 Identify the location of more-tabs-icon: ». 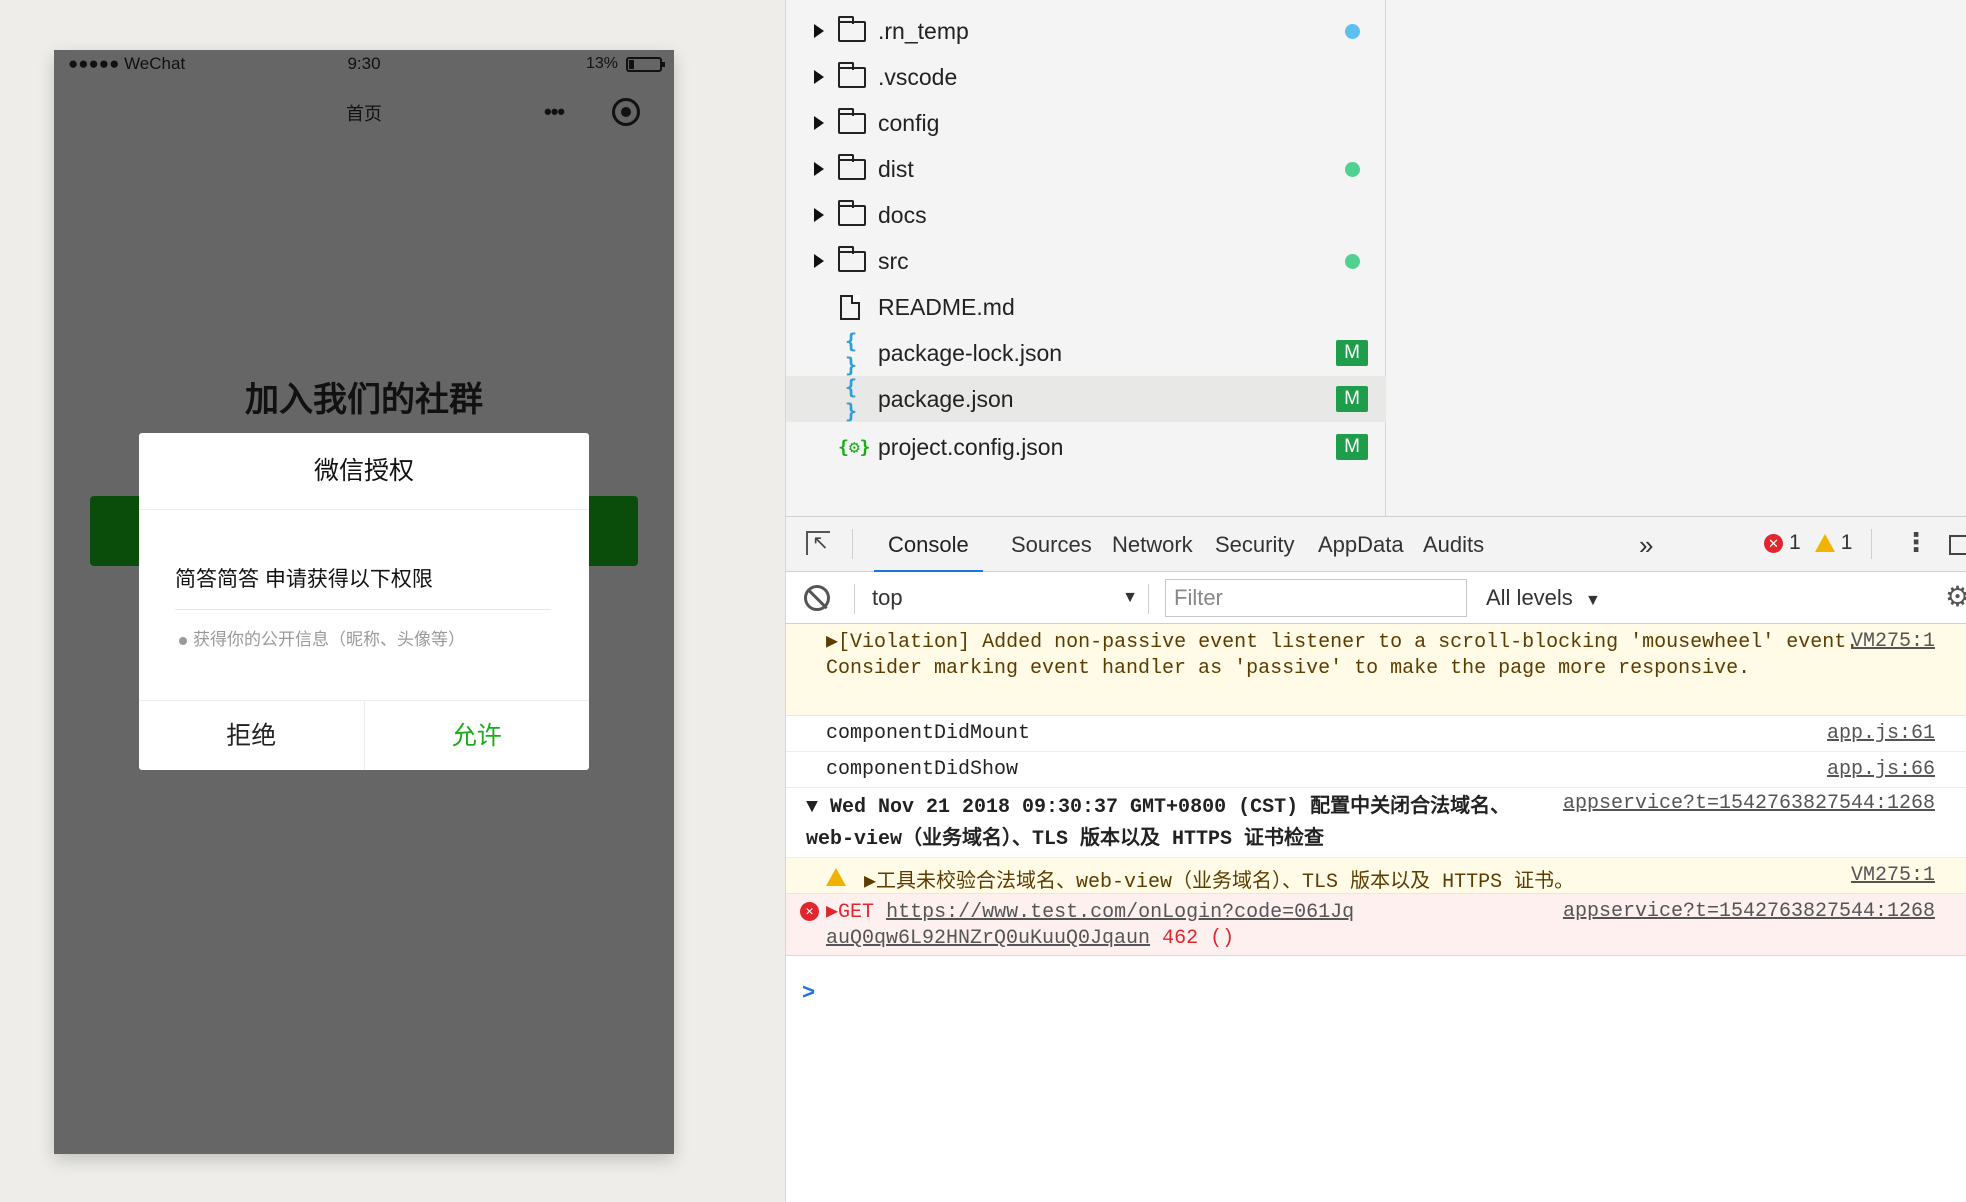
(1646, 545).